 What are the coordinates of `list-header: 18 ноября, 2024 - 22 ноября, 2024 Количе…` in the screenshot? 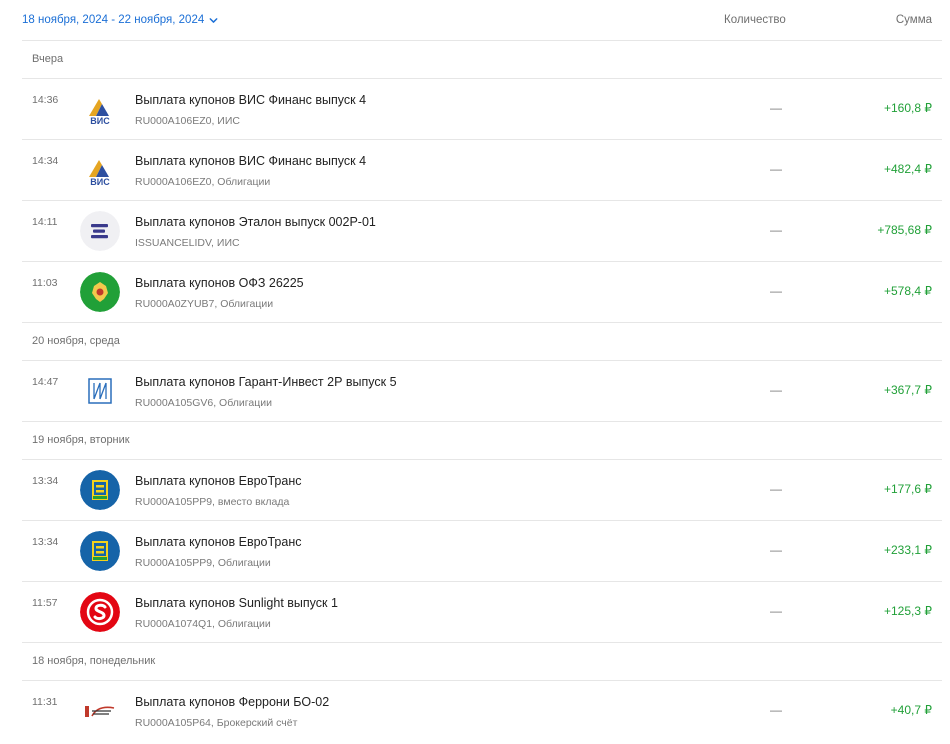 It's located at (482, 20).